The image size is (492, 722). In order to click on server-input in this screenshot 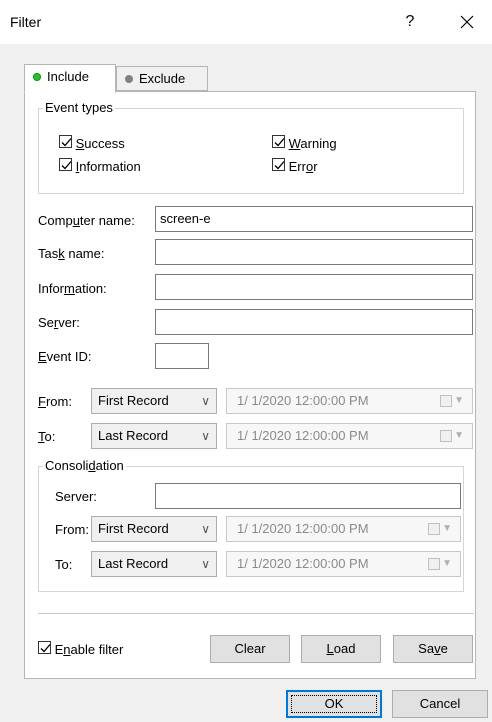, I will do `click(314, 322)`.